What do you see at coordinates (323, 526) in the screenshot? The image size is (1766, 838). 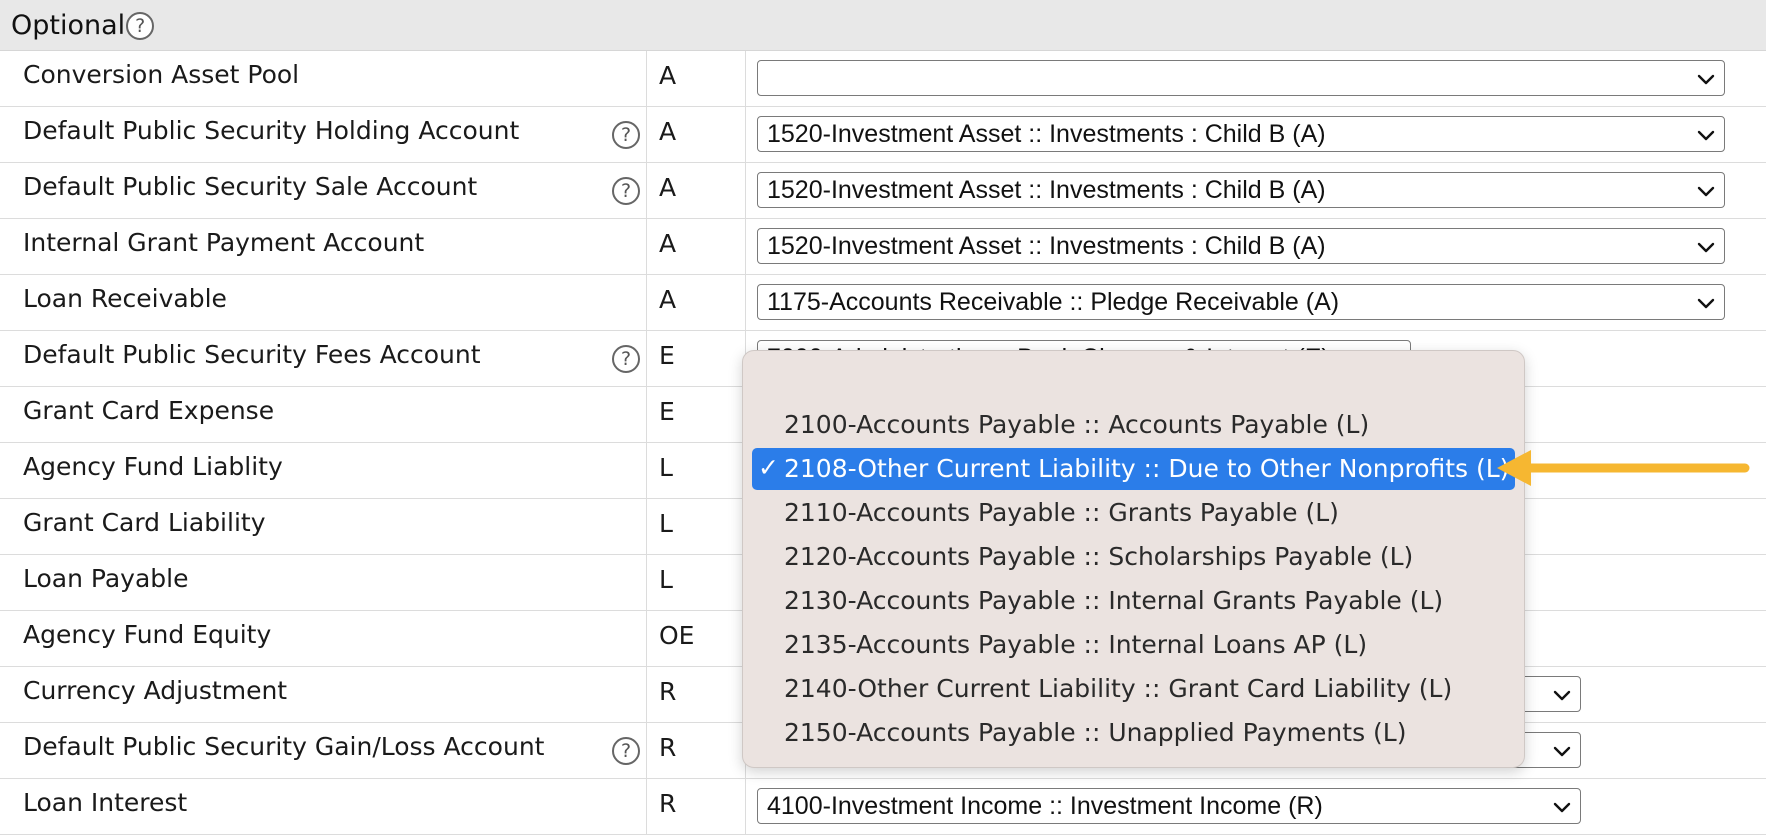 I see `label-cell: Grant Card Liability` at bounding box center [323, 526].